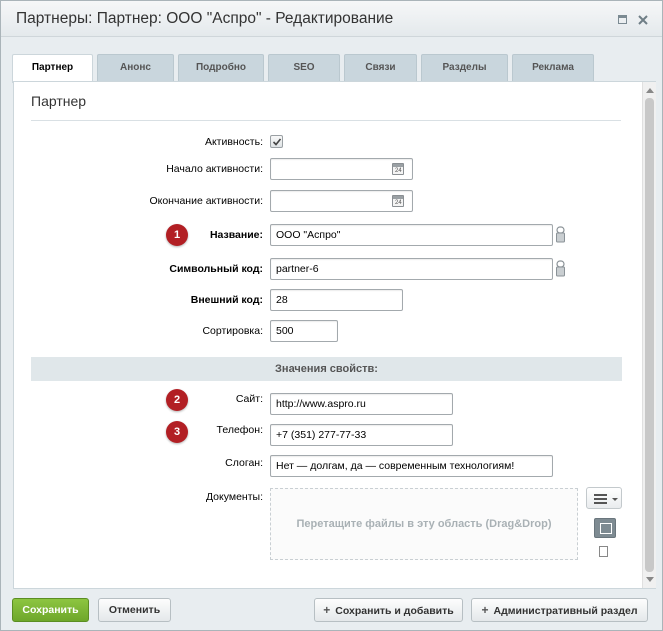  Describe the element at coordinates (236, 235) in the screenshot. I see `name-label: Название:` at that location.